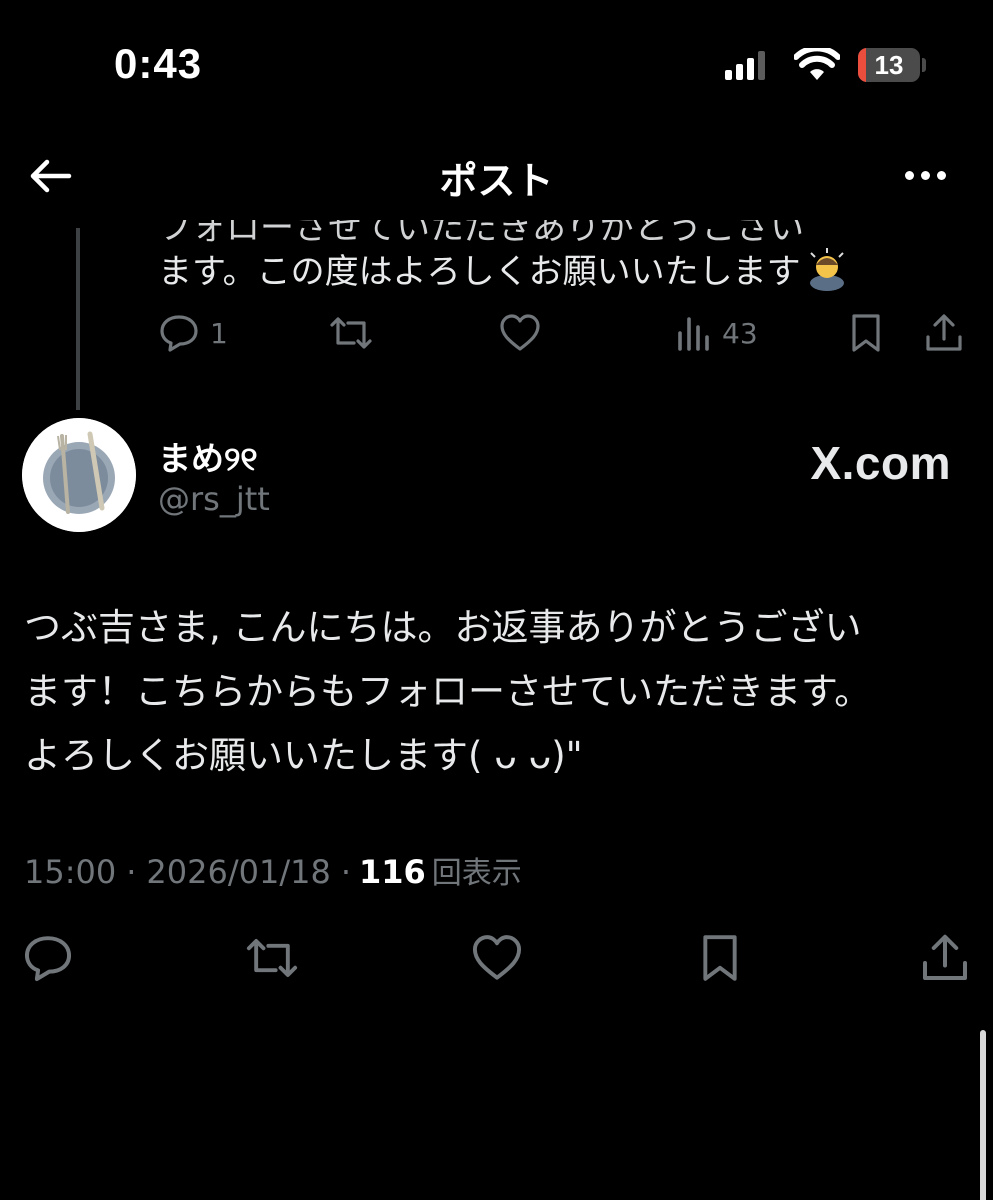  Describe the element at coordinates (78, 319) in the screenshot. I see `thread-connector-line` at that location.